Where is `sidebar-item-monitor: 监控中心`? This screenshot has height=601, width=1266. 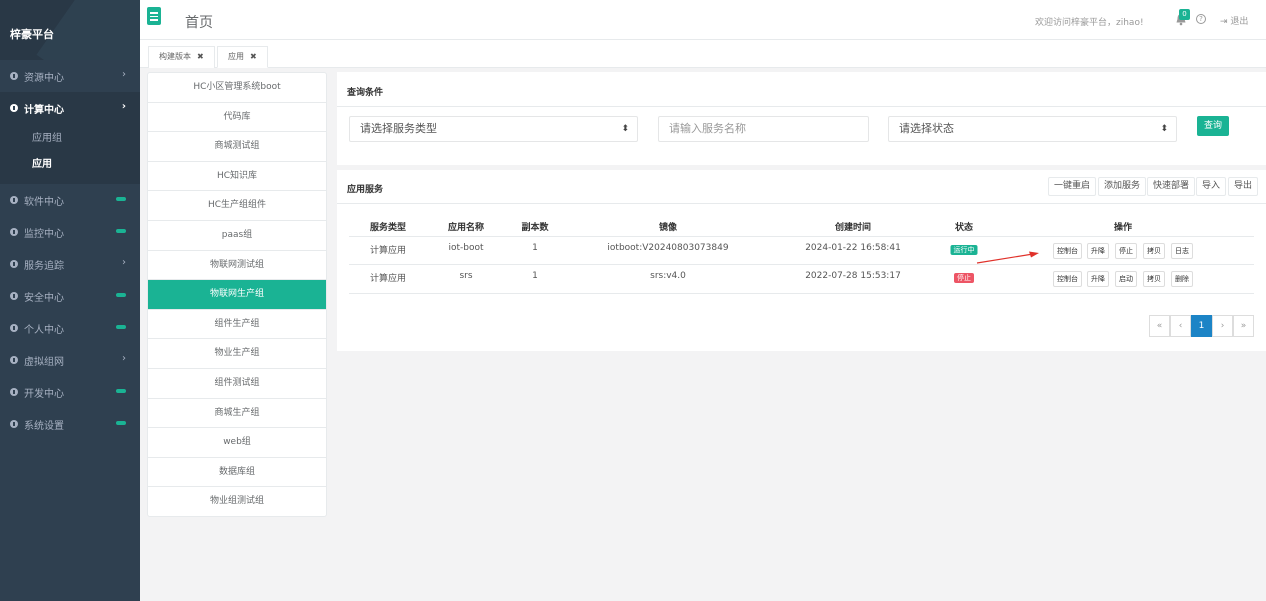 sidebar-item-monitor: 监控中心 is located at coordinates (70, 232).